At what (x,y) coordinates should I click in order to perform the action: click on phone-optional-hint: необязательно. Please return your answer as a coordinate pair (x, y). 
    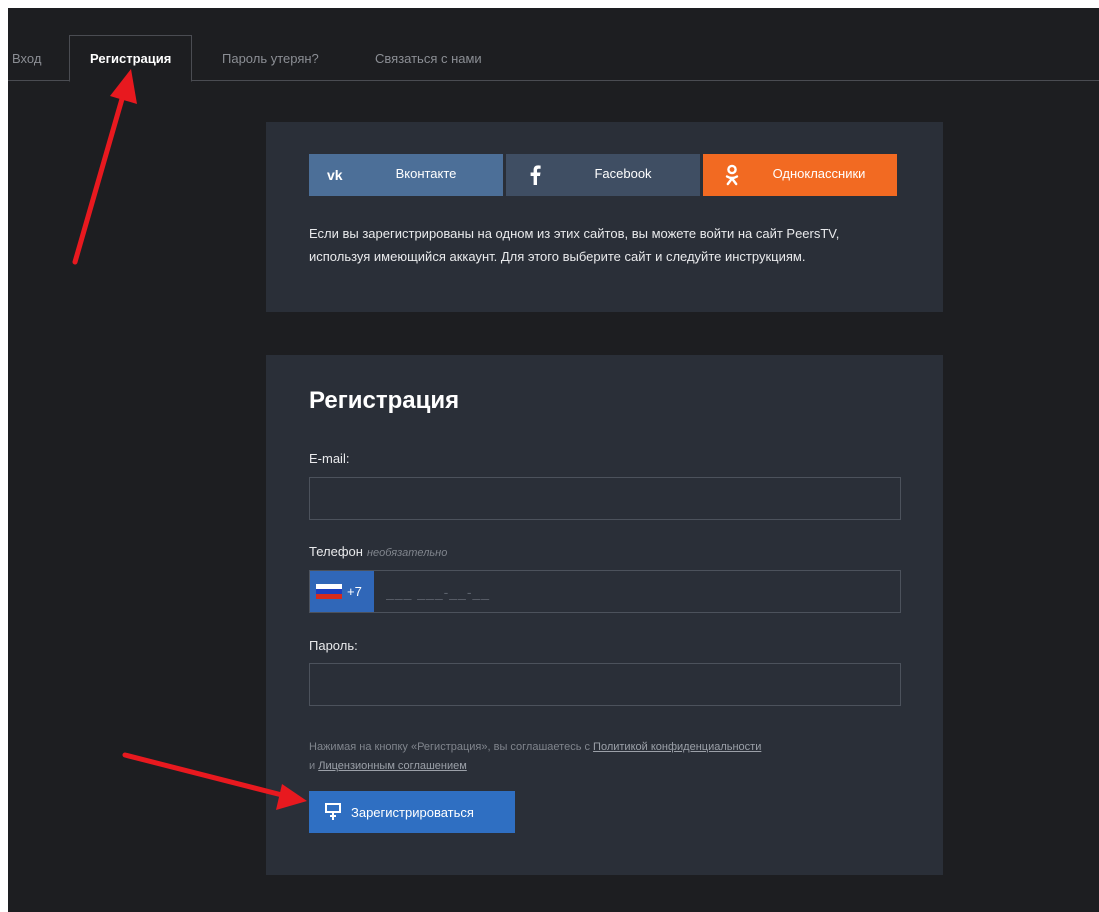
    Looking at the image, I should click on (407, 553).